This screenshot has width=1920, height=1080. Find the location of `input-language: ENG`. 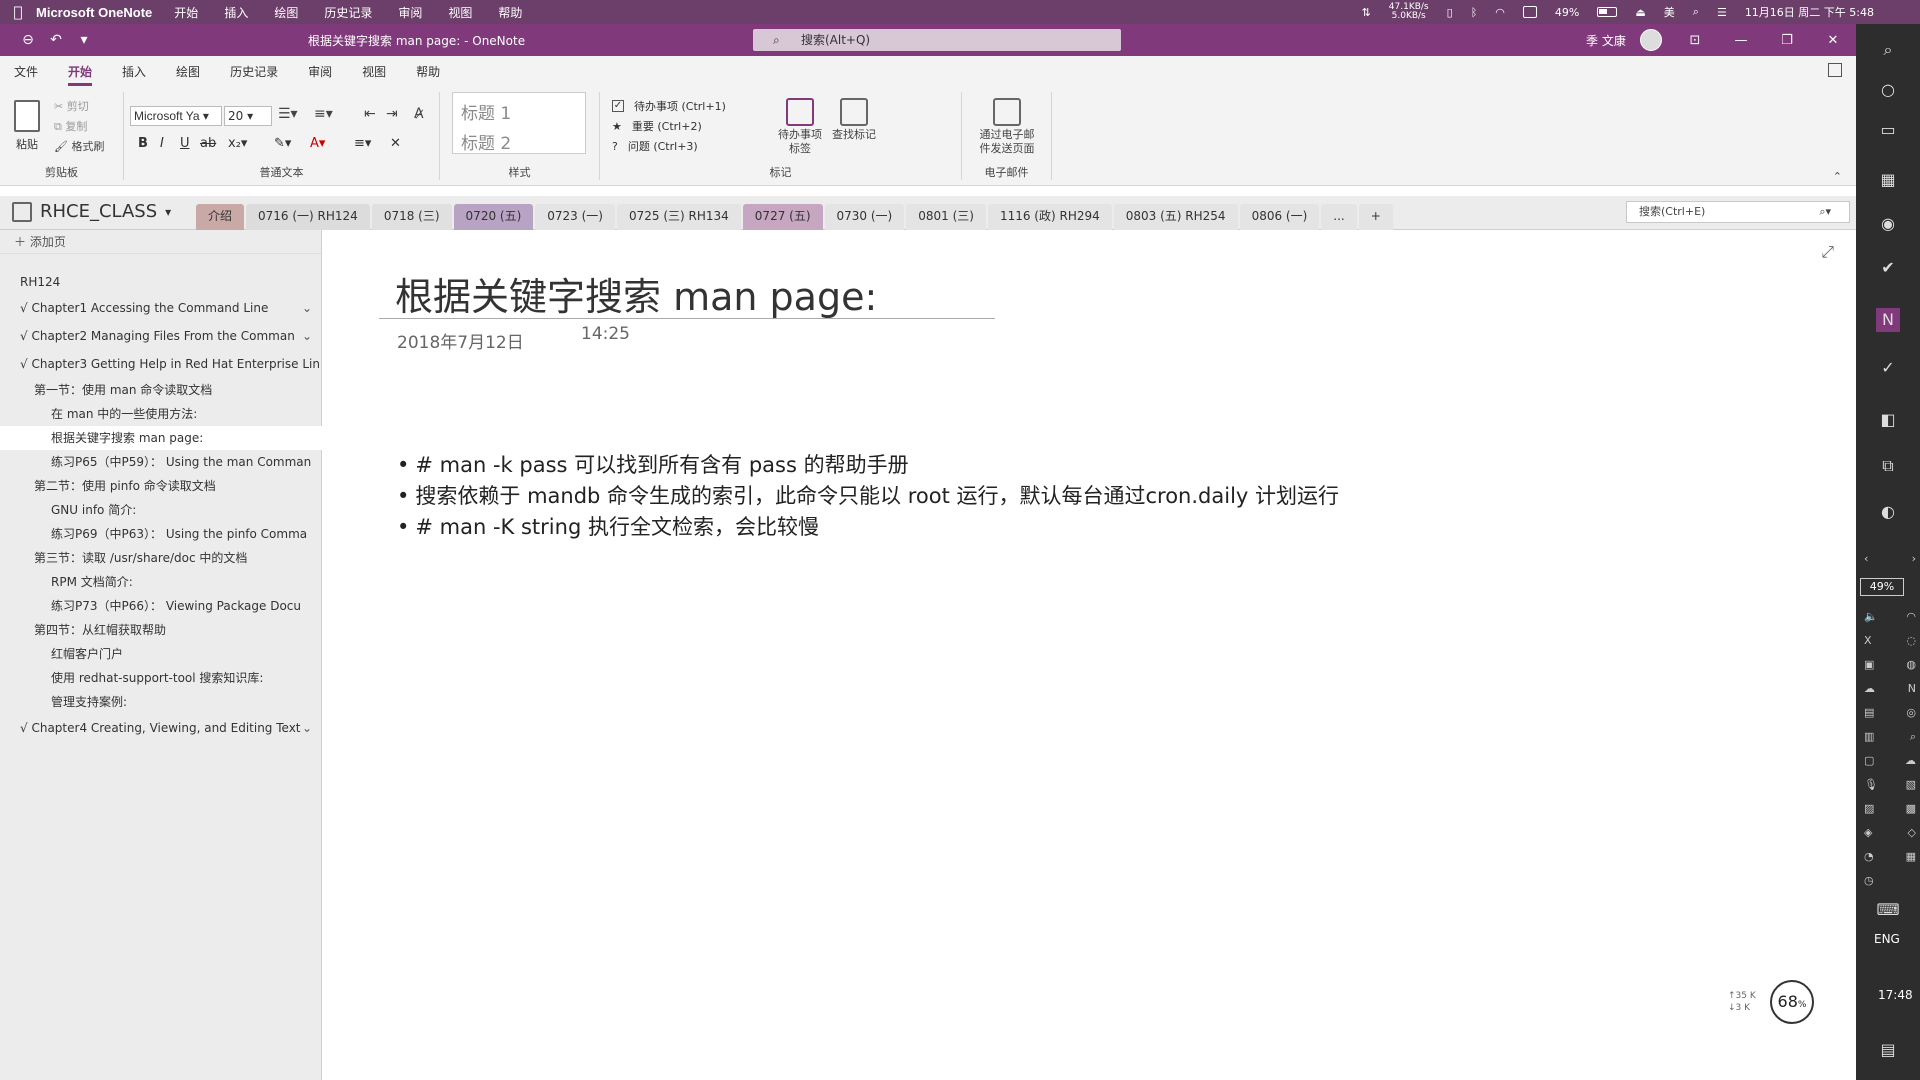

input-language: ENG is located at coordinates (1887, 939).